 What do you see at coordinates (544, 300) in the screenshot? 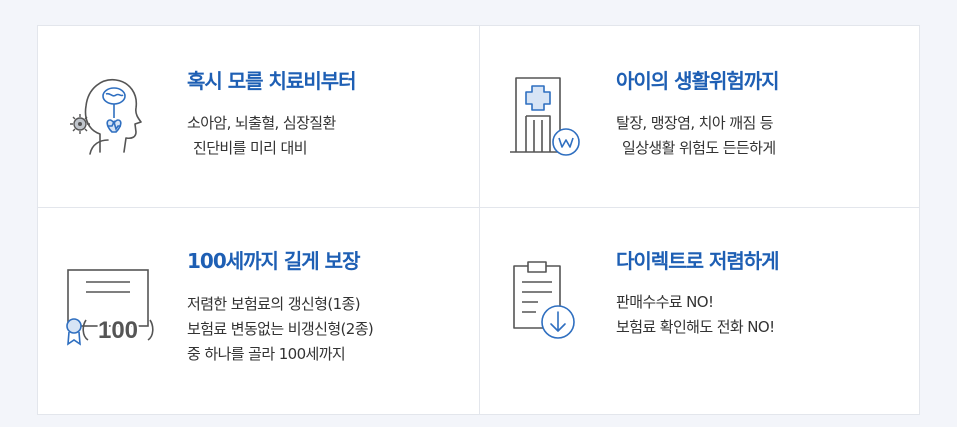
I see `clipboard-download-icon` at bounding box center [544, 300].